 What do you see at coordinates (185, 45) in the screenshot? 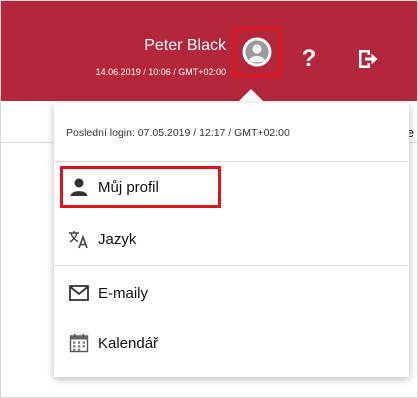
I see `user-name: Peter Black` at bounding box center [185, 45].